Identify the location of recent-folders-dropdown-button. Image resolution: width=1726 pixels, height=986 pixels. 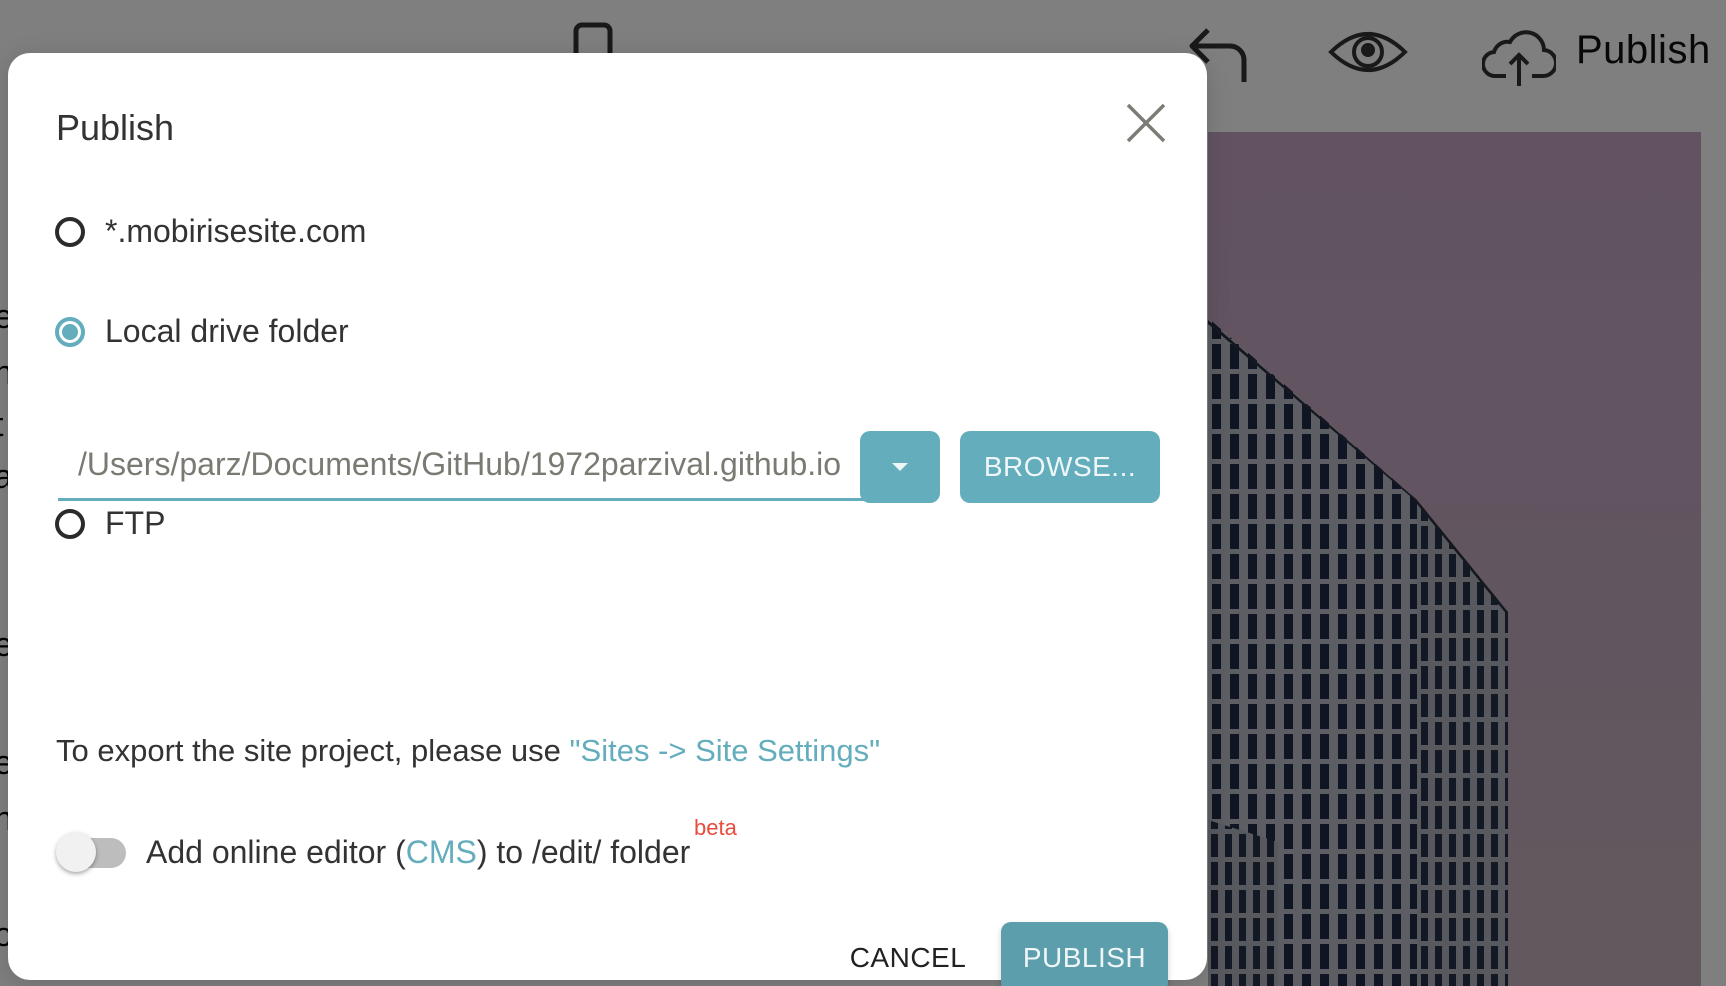
(900, 467).